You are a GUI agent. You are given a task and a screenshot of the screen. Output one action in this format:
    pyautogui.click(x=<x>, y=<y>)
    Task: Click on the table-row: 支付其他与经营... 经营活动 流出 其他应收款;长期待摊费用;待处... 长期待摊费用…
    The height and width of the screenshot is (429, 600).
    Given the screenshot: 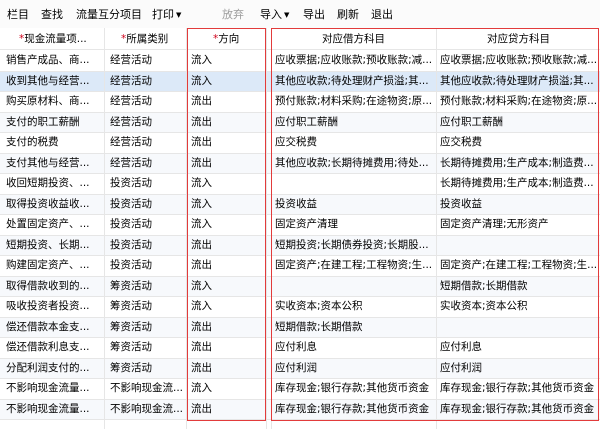 What is the action you would take?
    pyautogui.click(x=300, y=162)
    